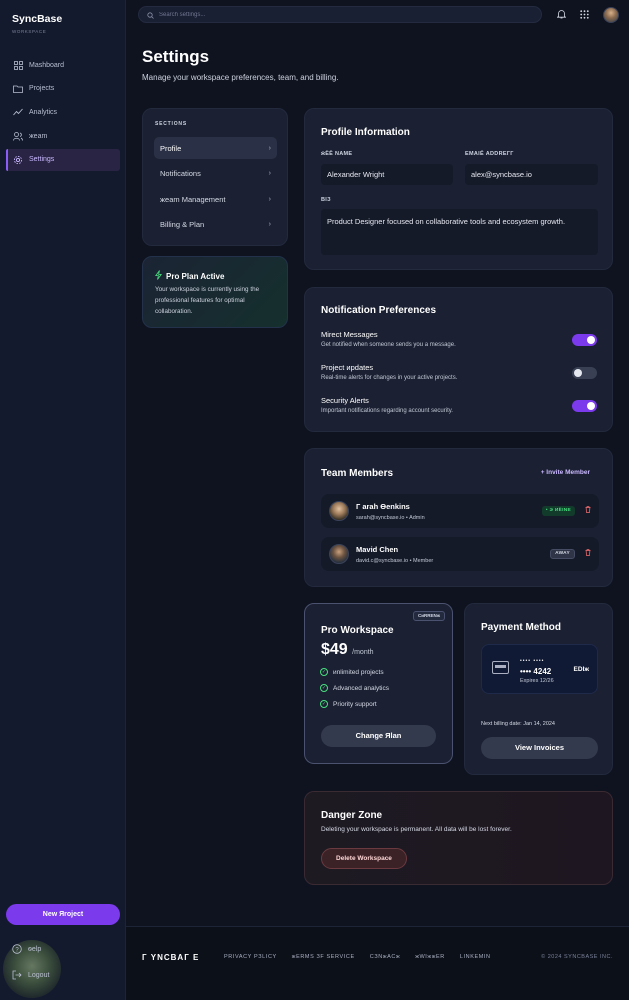  I want to click on sidebar-item-dashboard: Mashboard, so click(63, 65).